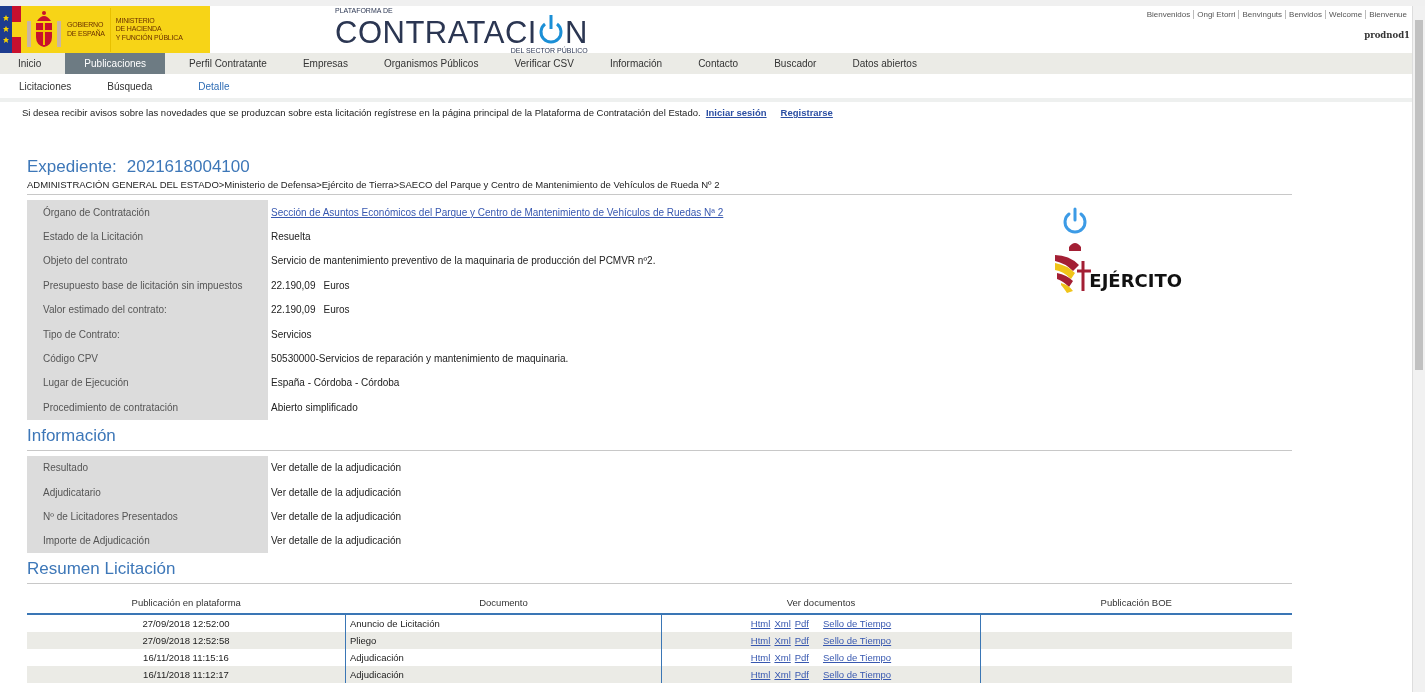  Describe the element at coordinates (186, 641) in the screenshot. I see `table-cell: 27/09/2018 12:52:58` at that location.